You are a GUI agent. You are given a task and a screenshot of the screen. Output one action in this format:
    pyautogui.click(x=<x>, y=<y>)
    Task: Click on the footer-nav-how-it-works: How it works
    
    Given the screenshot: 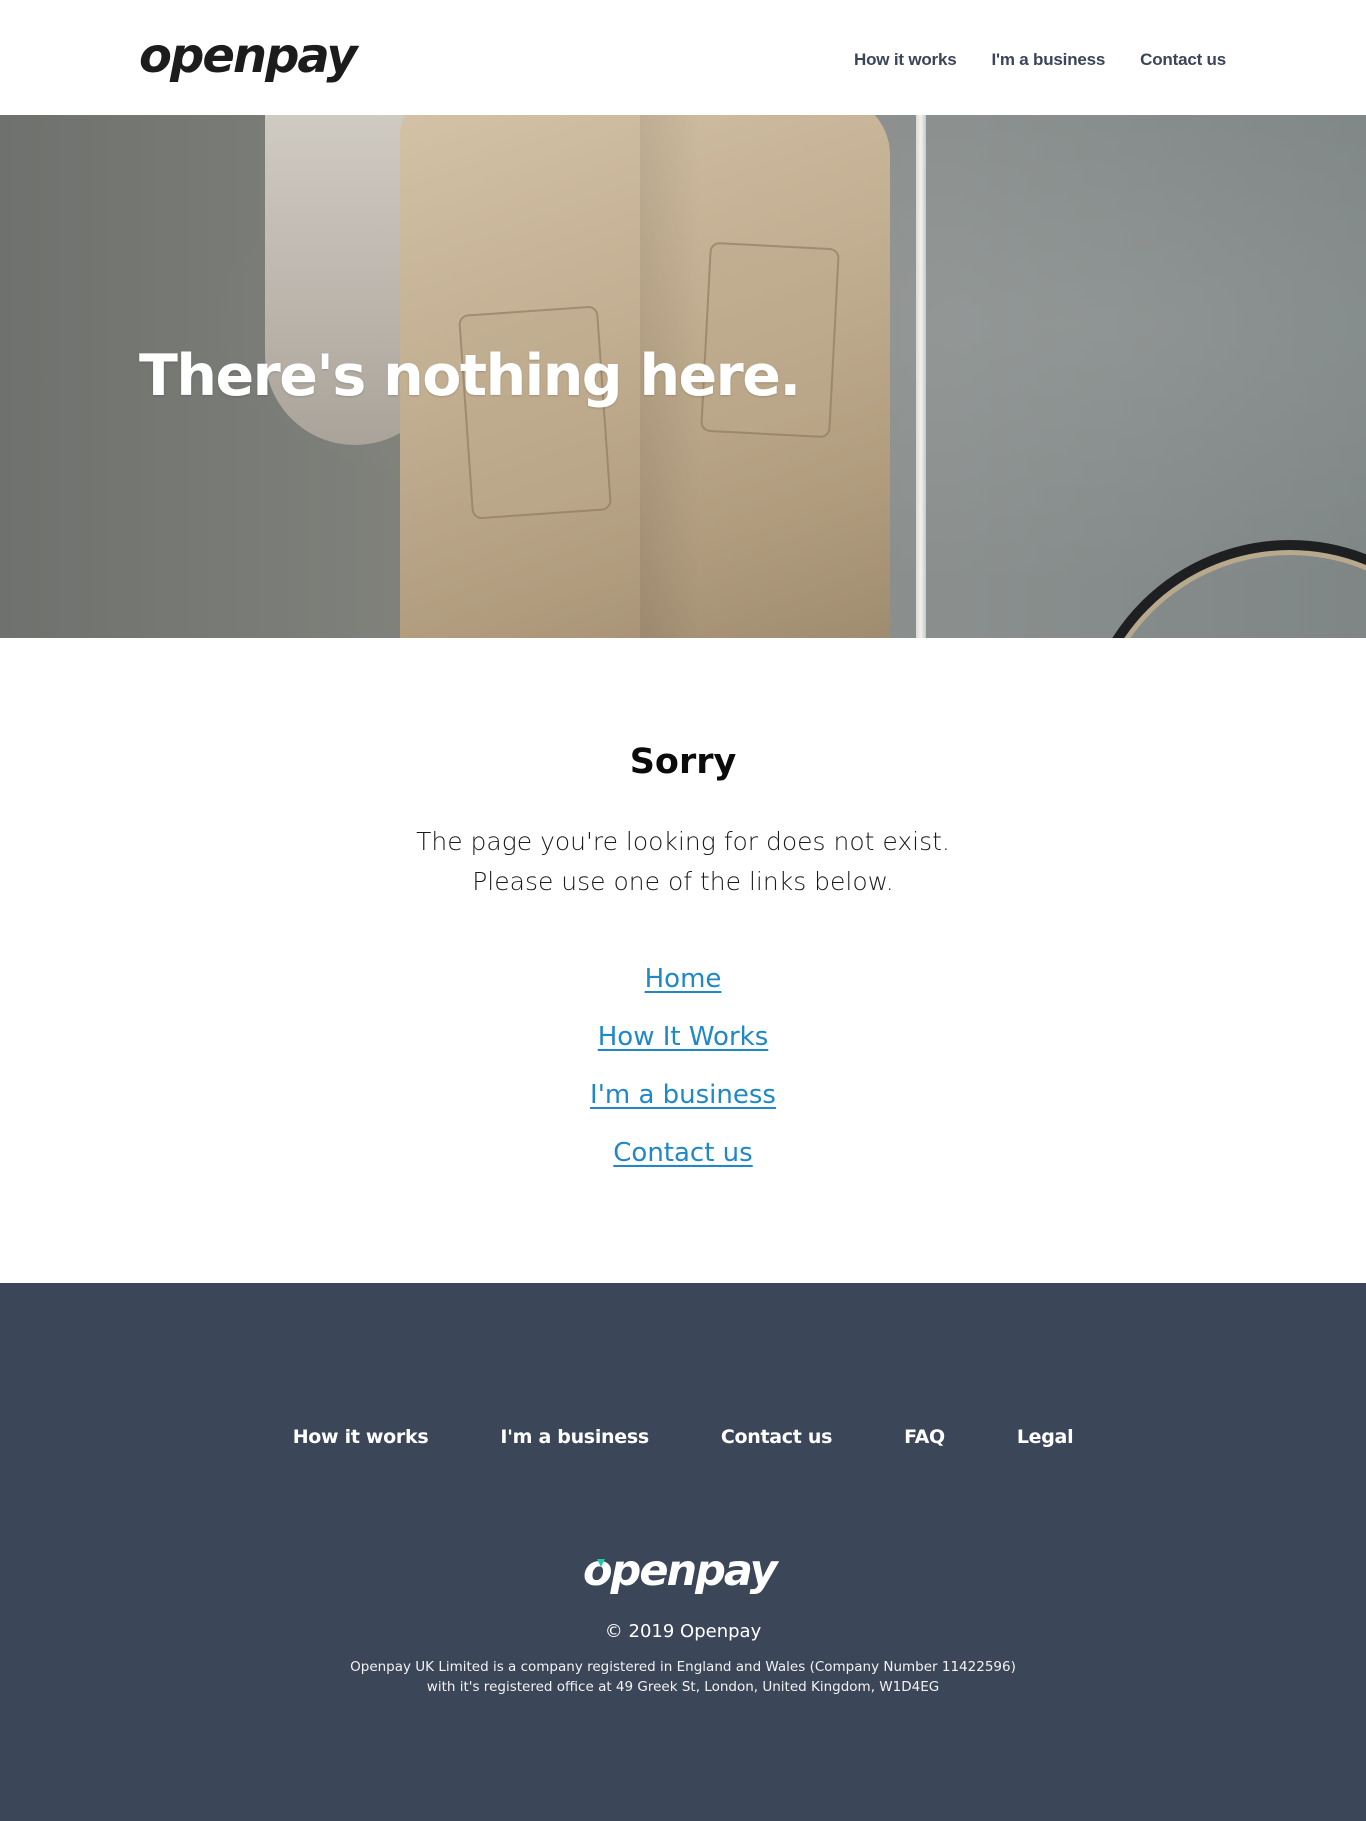 What is the action you would take?
    pyautogui.click(x=361, y=1437)
    